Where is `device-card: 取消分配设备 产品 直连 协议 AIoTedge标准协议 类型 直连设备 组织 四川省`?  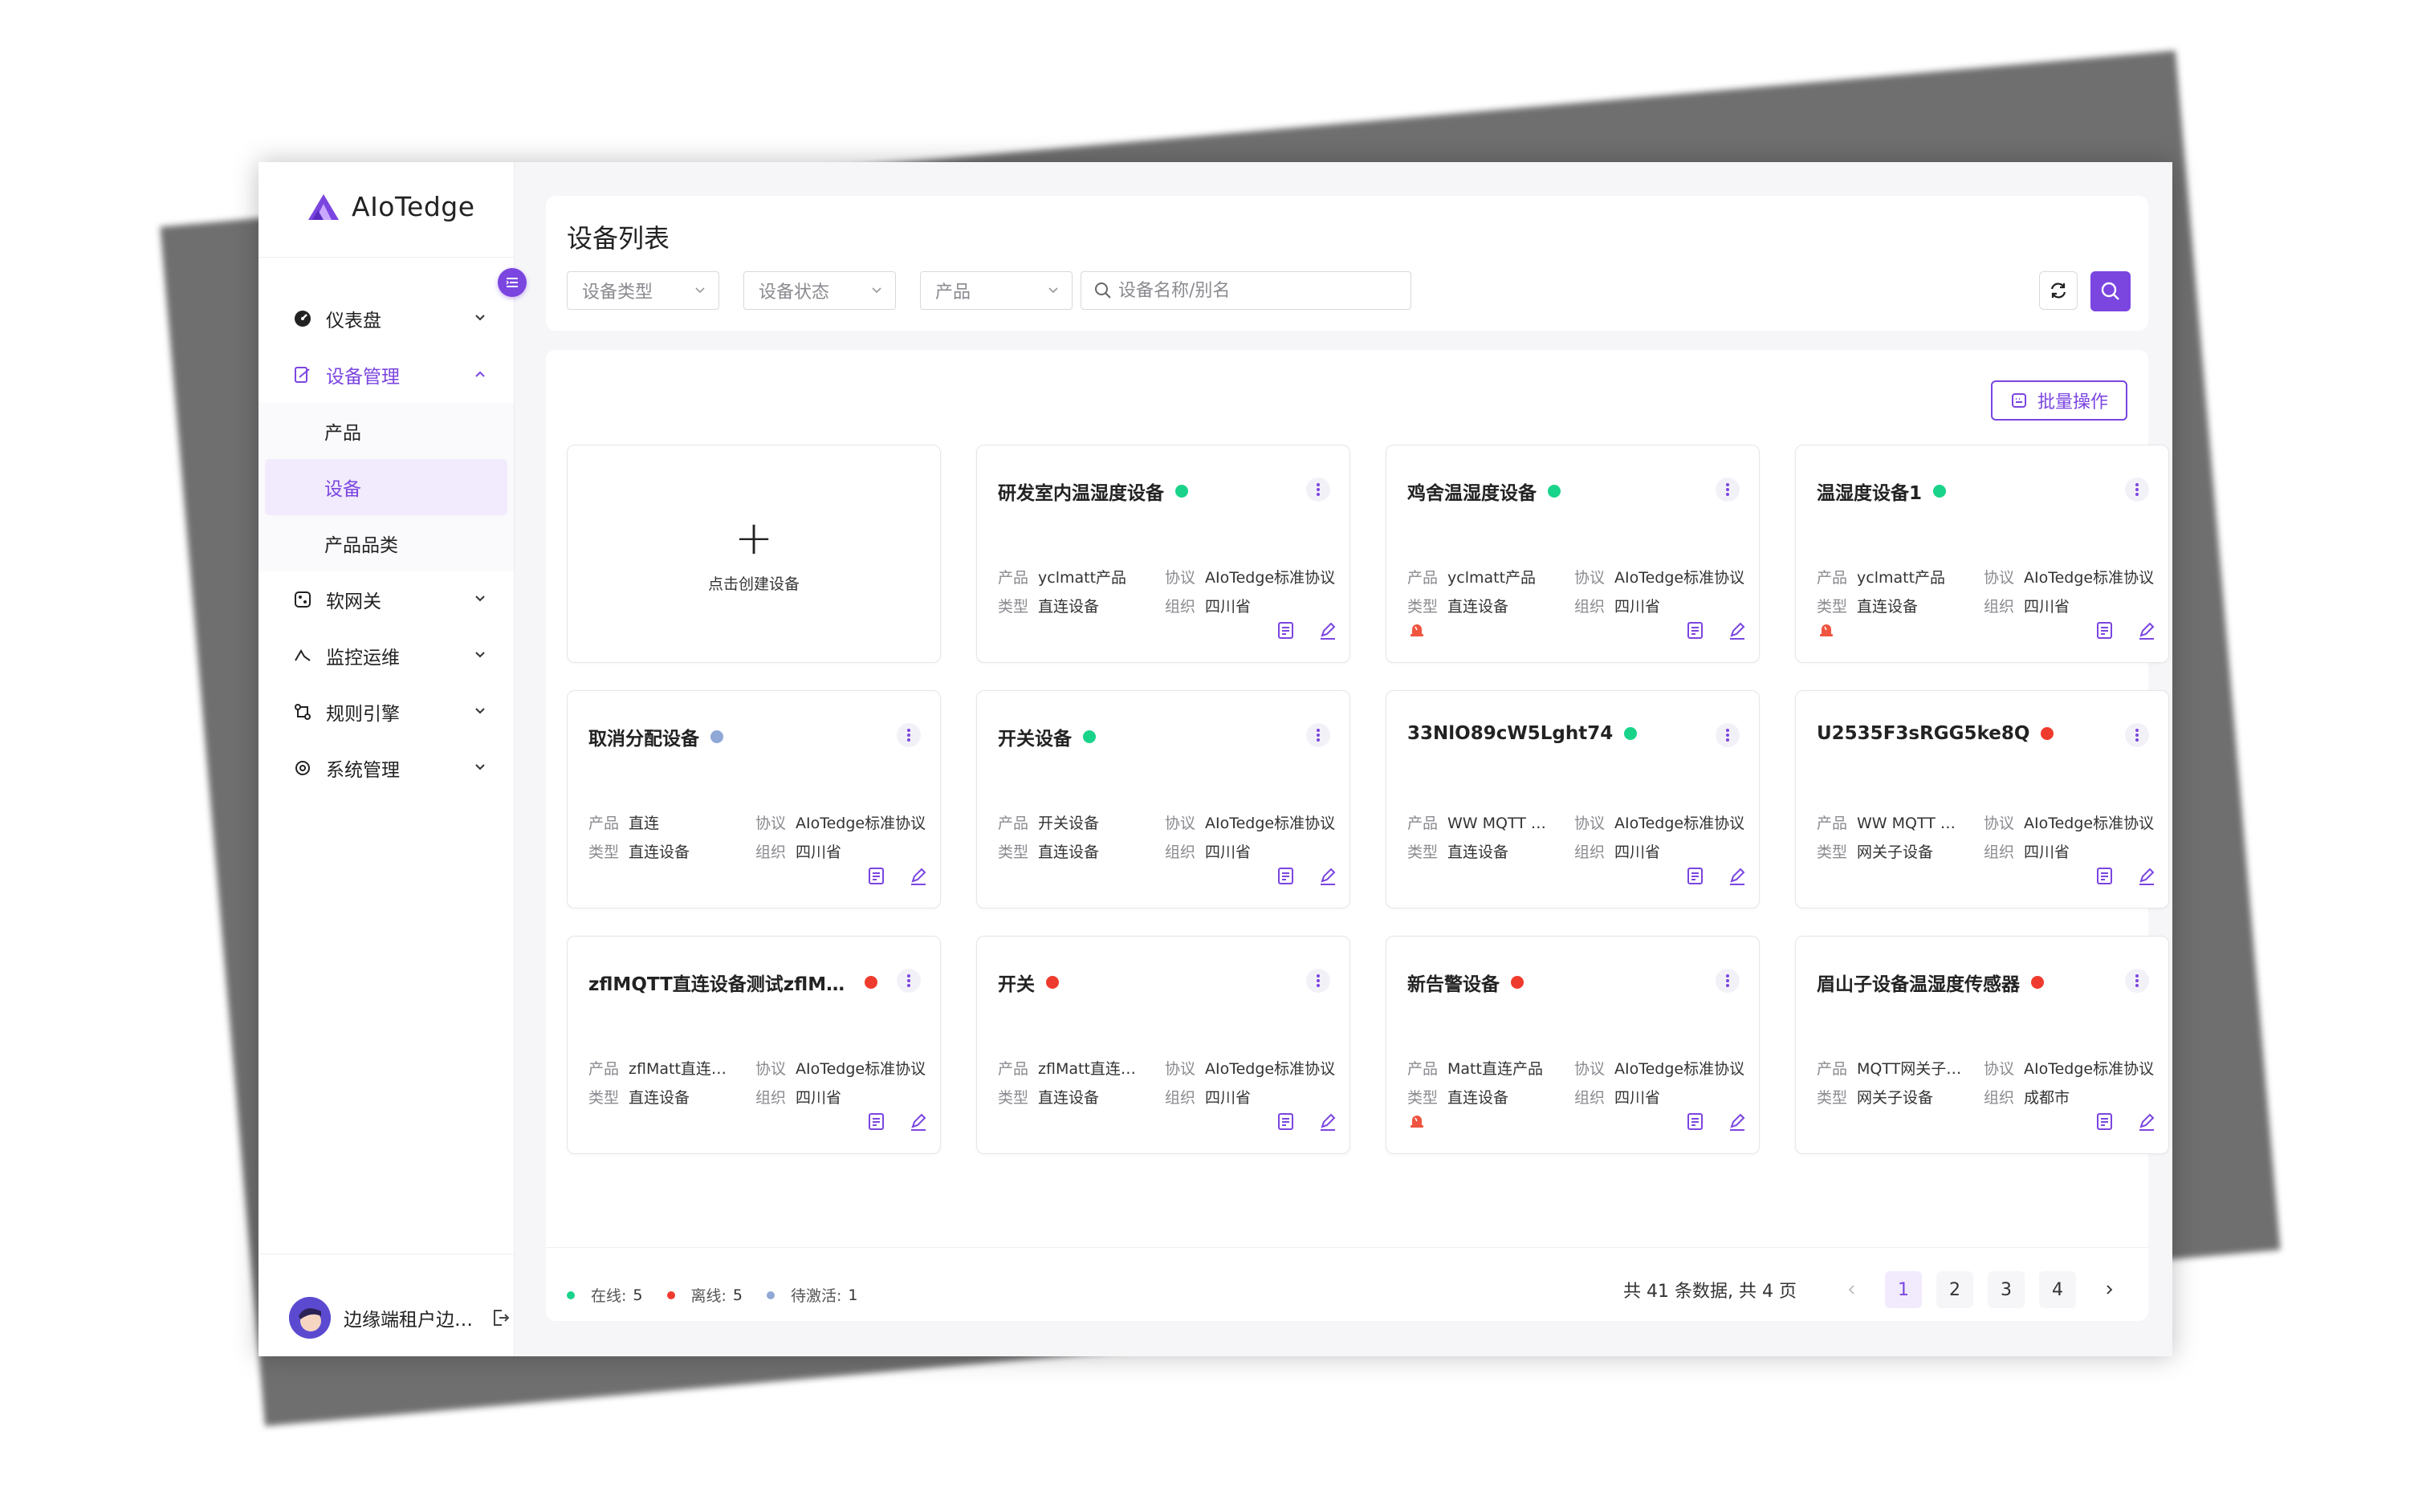 device-card: 取消分配设备 产品 直连 协议 AIoTedge标准协议 类型 直连设备 组织 四川省 is located at coordinates (754, 799).